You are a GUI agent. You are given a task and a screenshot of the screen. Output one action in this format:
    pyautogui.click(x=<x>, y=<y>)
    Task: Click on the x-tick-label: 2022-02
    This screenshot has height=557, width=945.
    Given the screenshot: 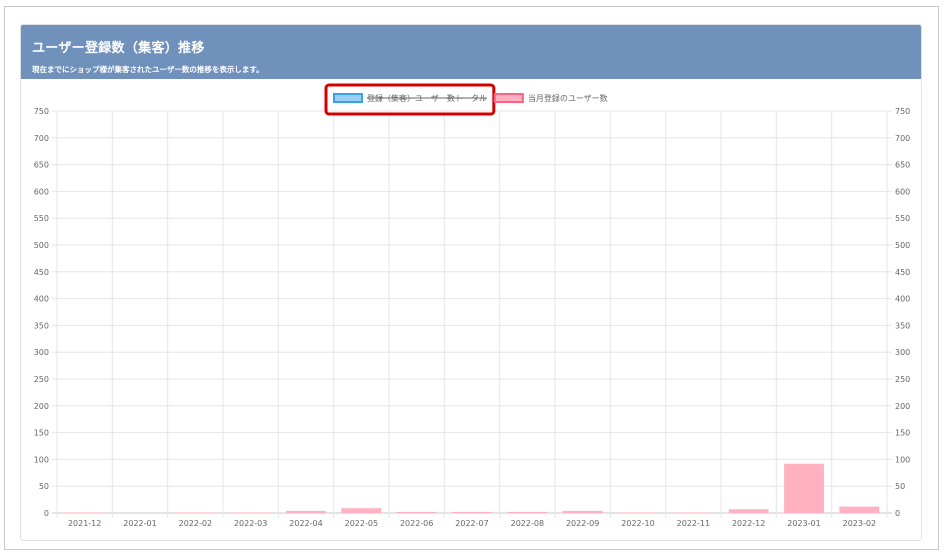 What is the action you would take?
    pyautogui.click(x=195, y=523)
    